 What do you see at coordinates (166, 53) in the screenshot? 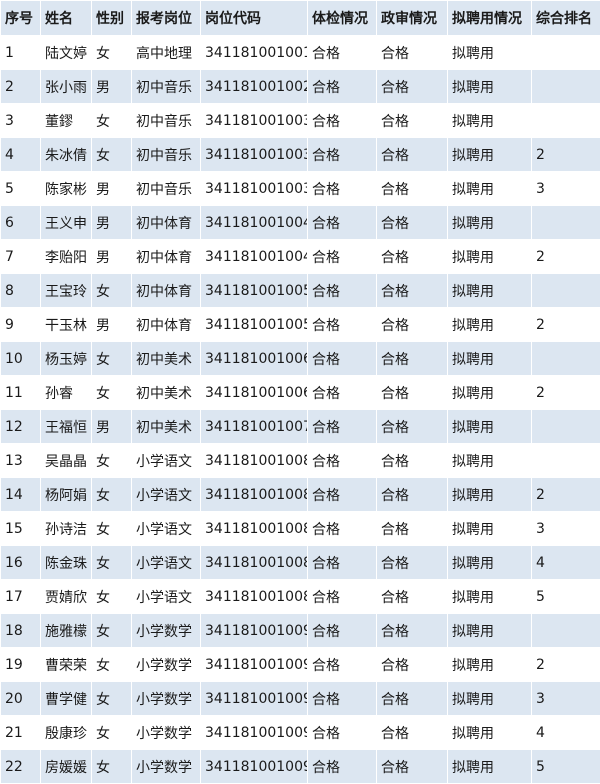
I see `cell-position: 高中地理` at bounding box center [166, 53].